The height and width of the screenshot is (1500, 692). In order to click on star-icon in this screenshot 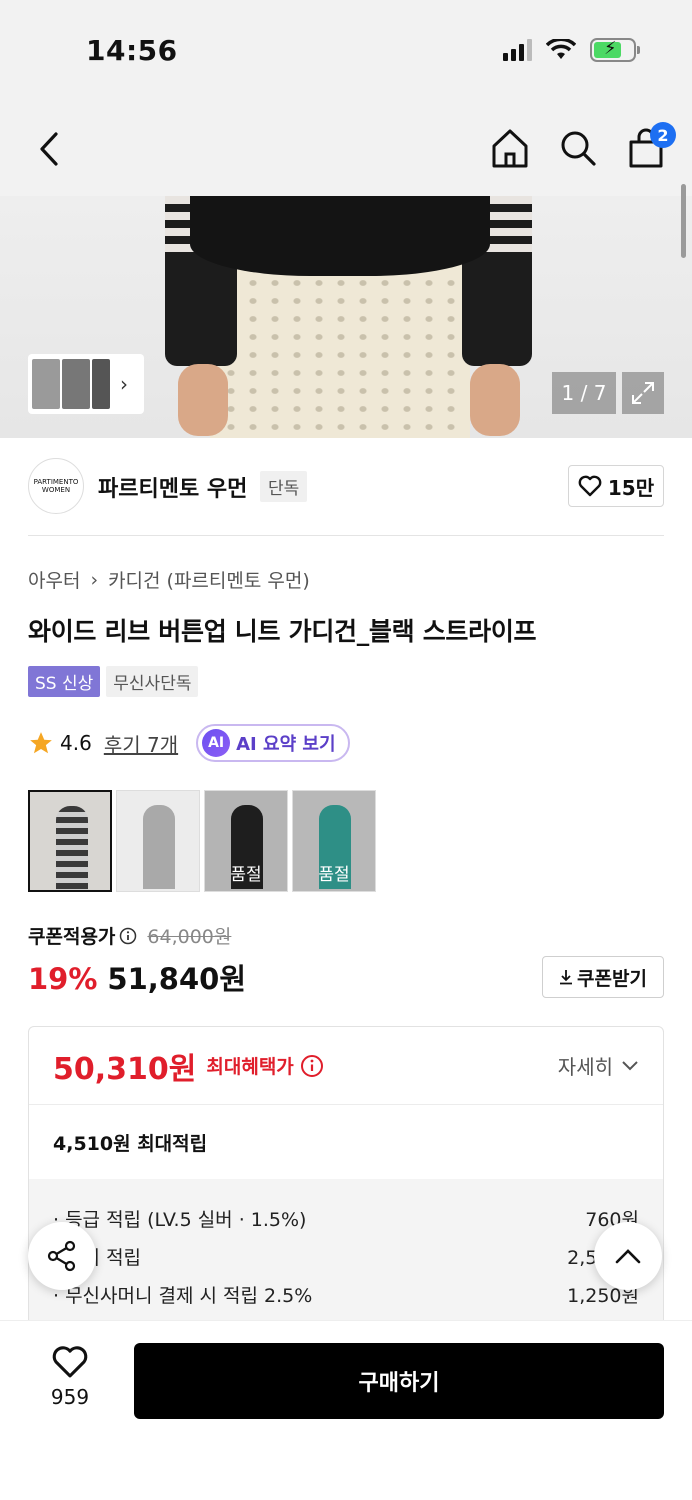, I will do `click(41, 743)`.